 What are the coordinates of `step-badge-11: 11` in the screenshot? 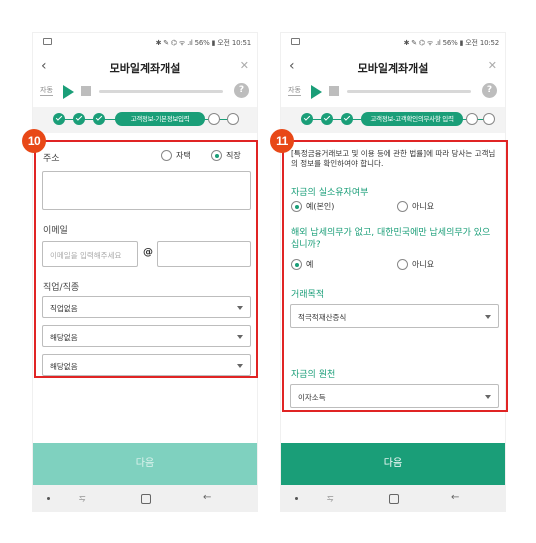 It's located at (282, 141).